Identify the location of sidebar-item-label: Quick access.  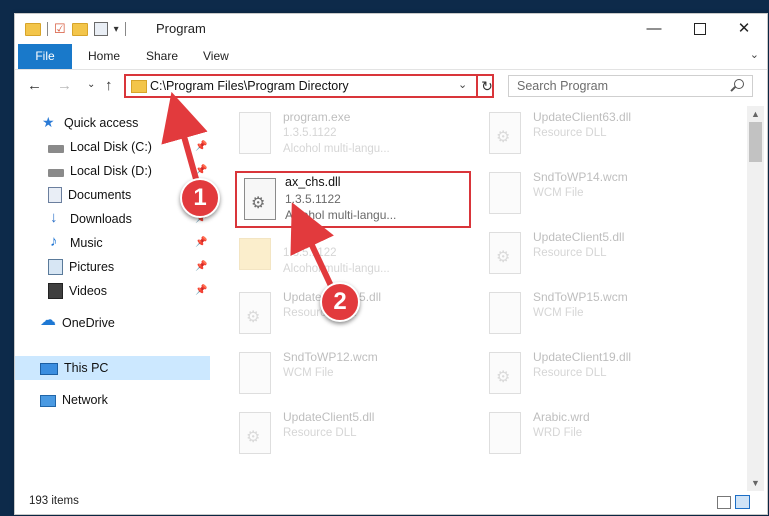
(101, 123).